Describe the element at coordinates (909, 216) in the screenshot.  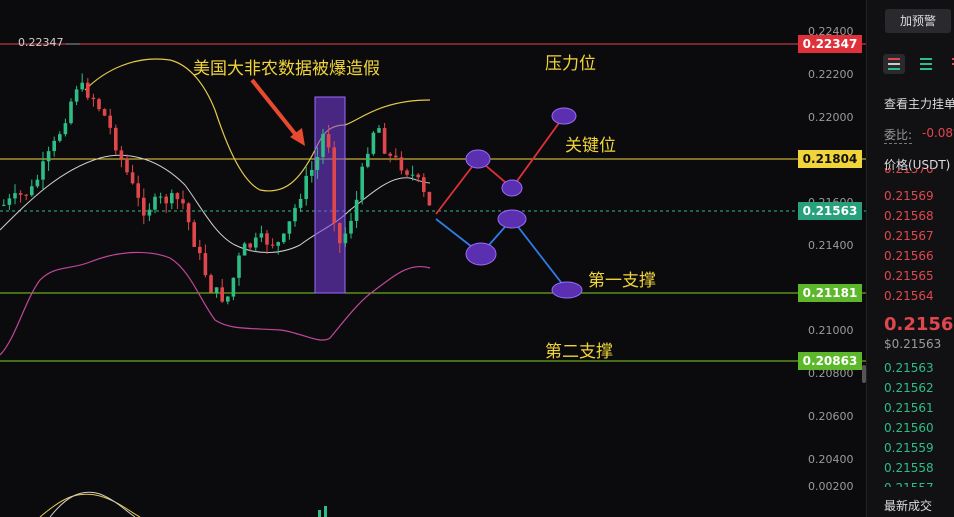
I see `ask-price: 0.21568` at that location.